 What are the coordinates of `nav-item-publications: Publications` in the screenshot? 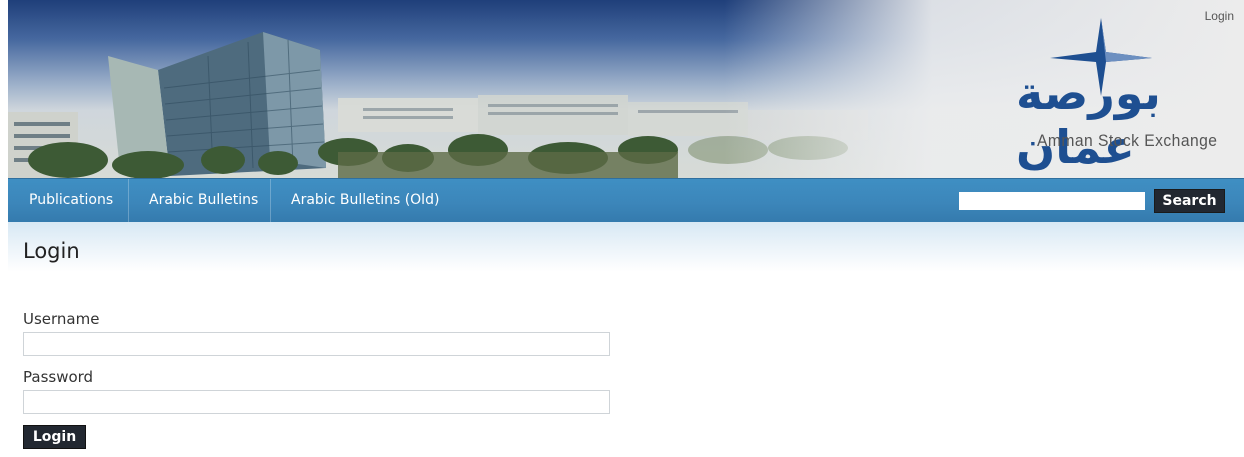 It's located at (71, 201).